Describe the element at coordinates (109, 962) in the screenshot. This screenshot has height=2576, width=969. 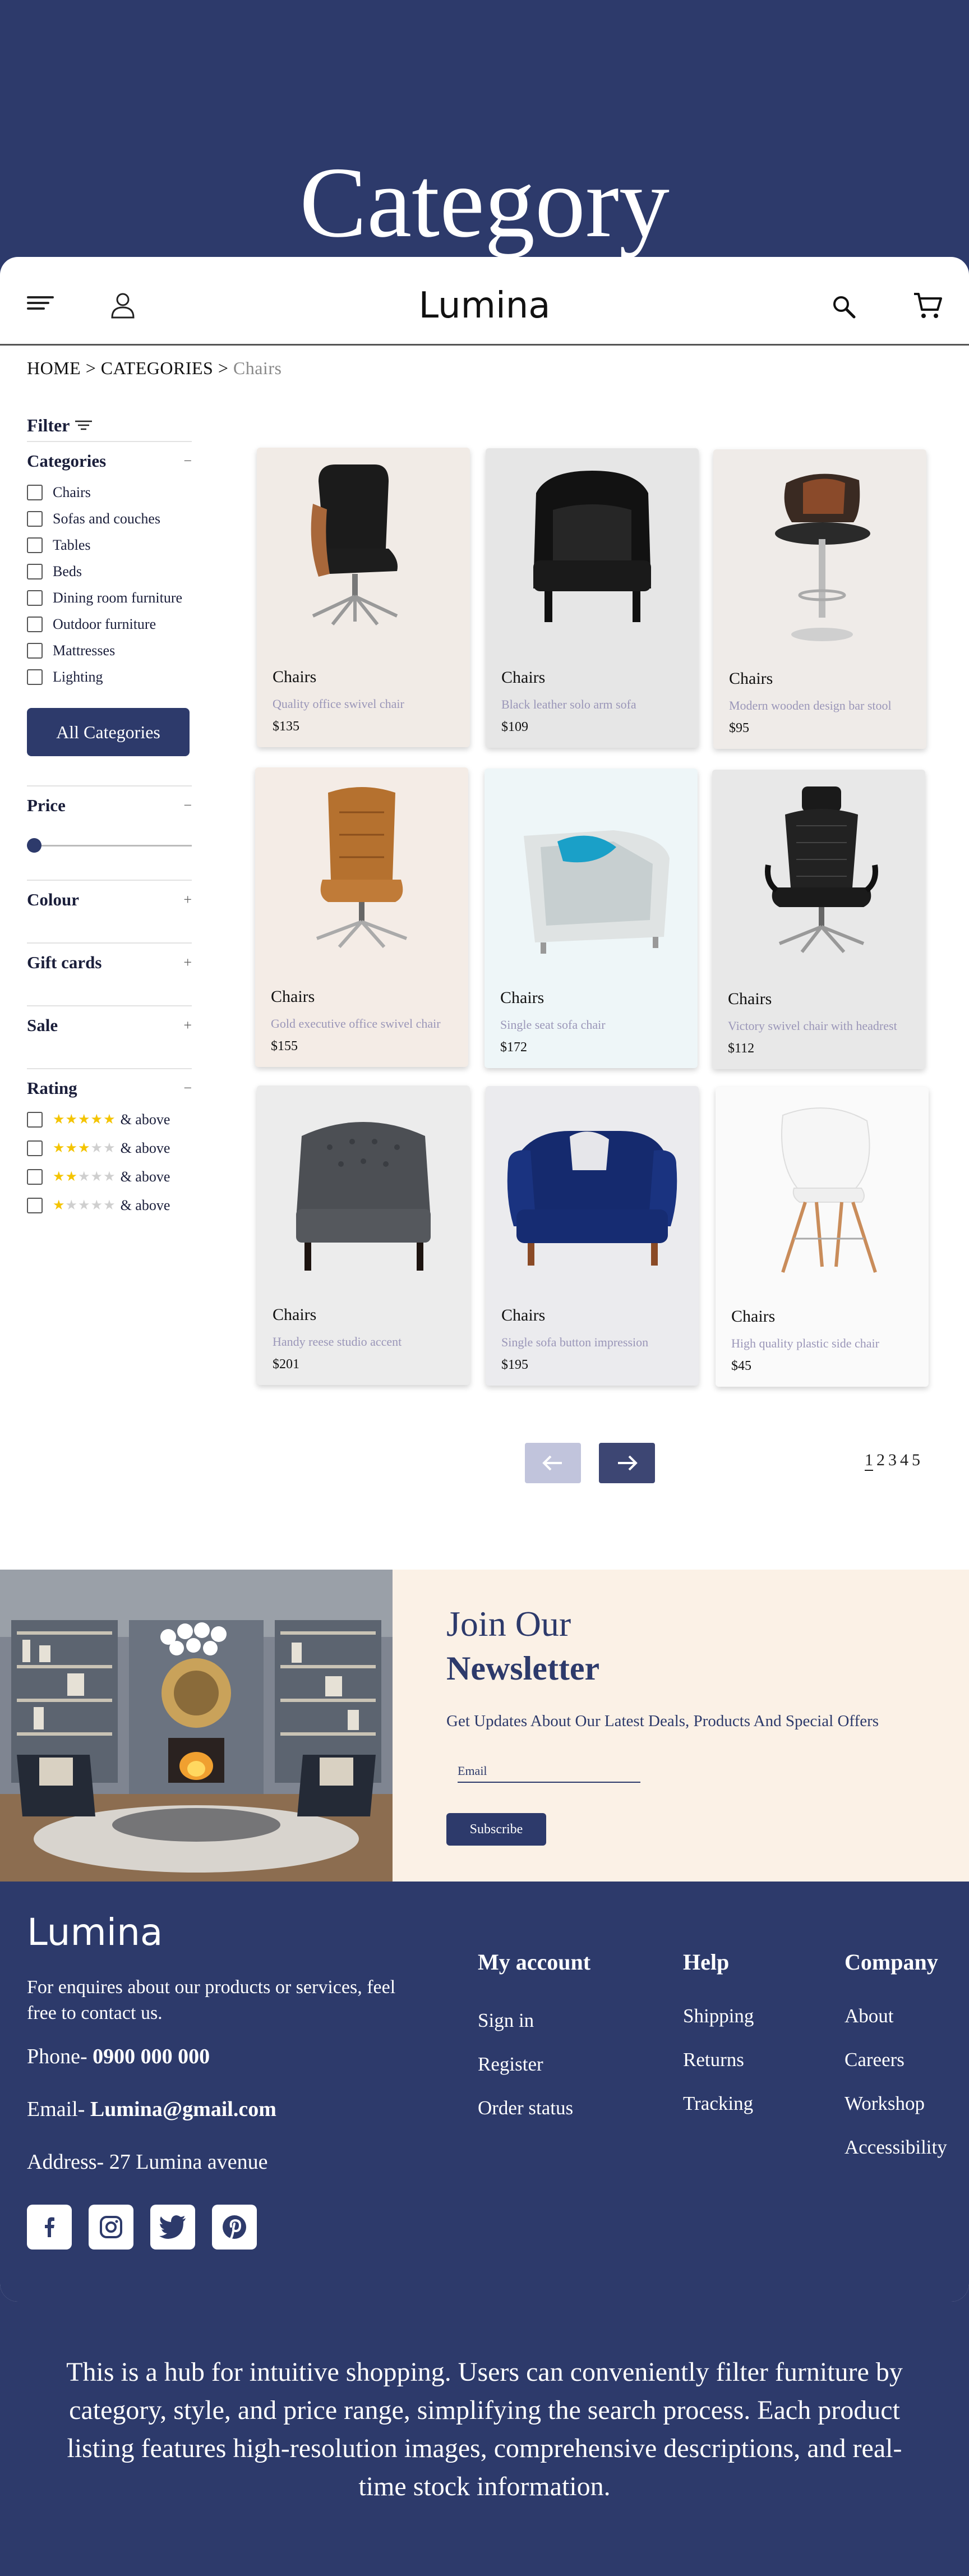
I see `gift-cards-toggle: Gift cards +` at that location.